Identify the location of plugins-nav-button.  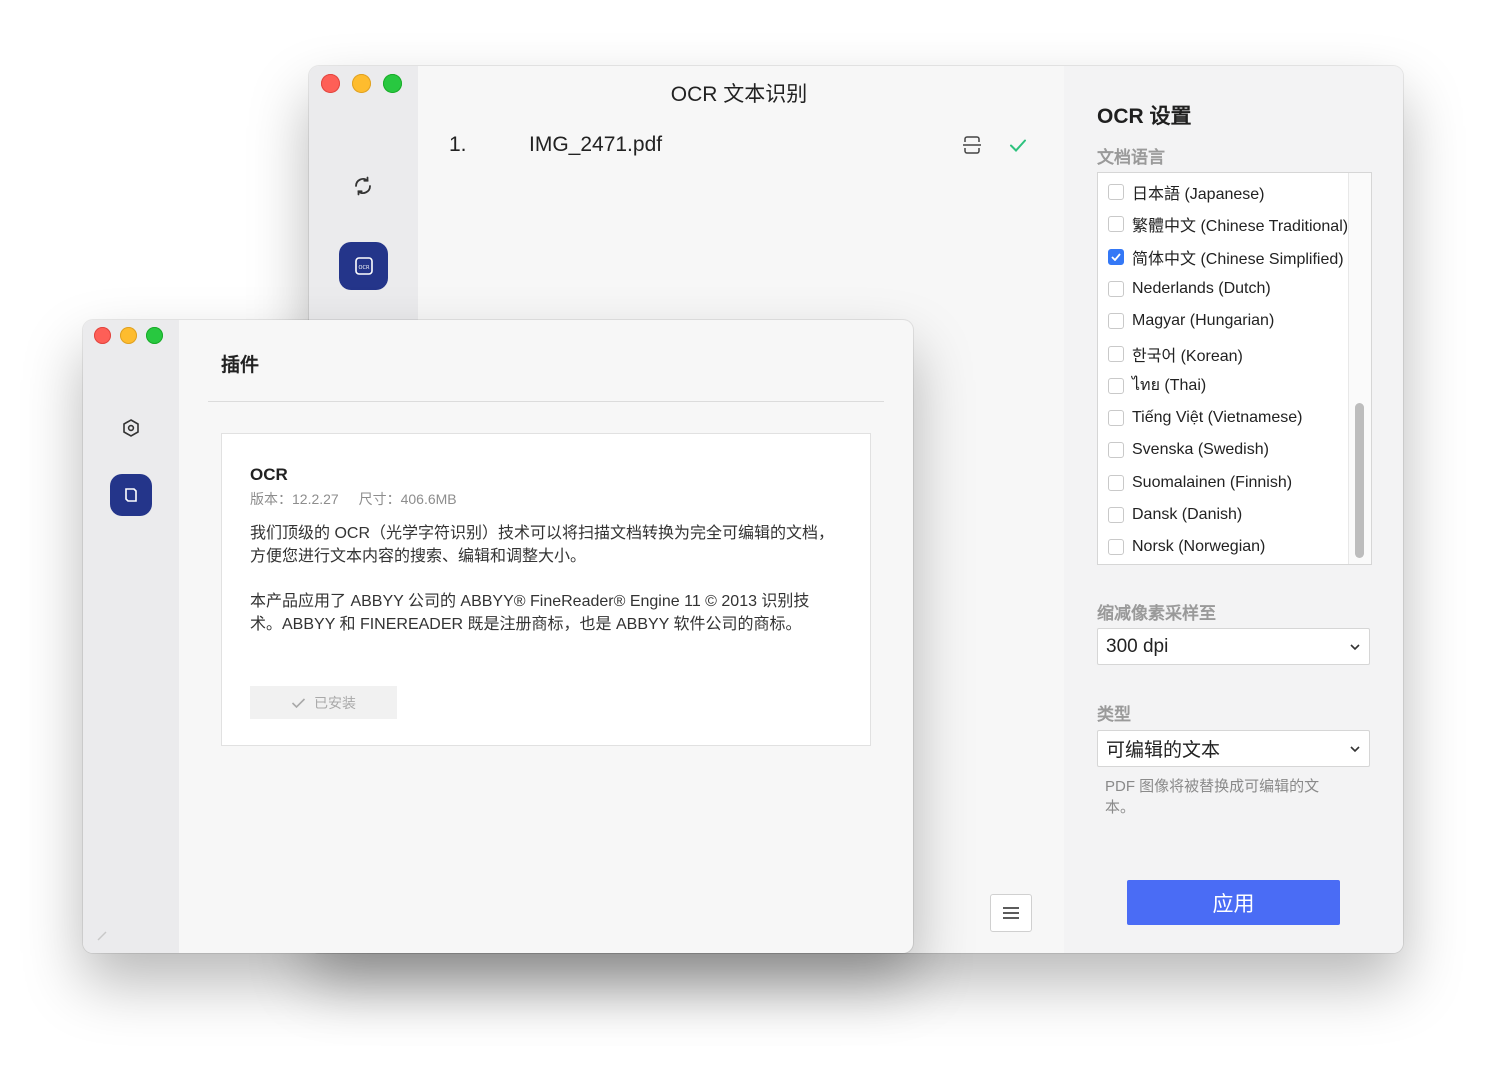
(131, 495).